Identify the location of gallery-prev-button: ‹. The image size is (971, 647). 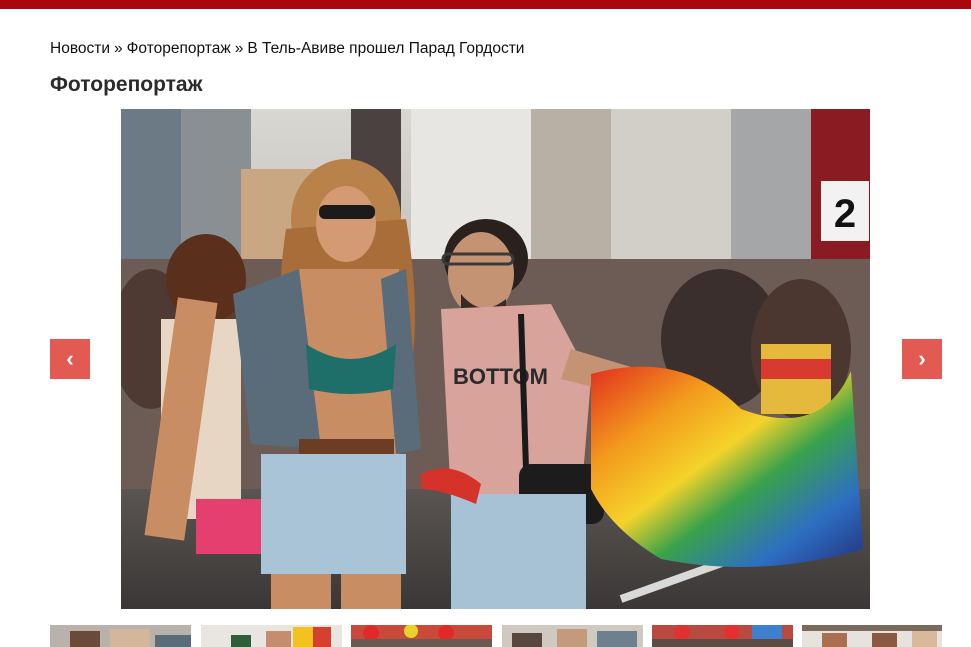
(70, 359).